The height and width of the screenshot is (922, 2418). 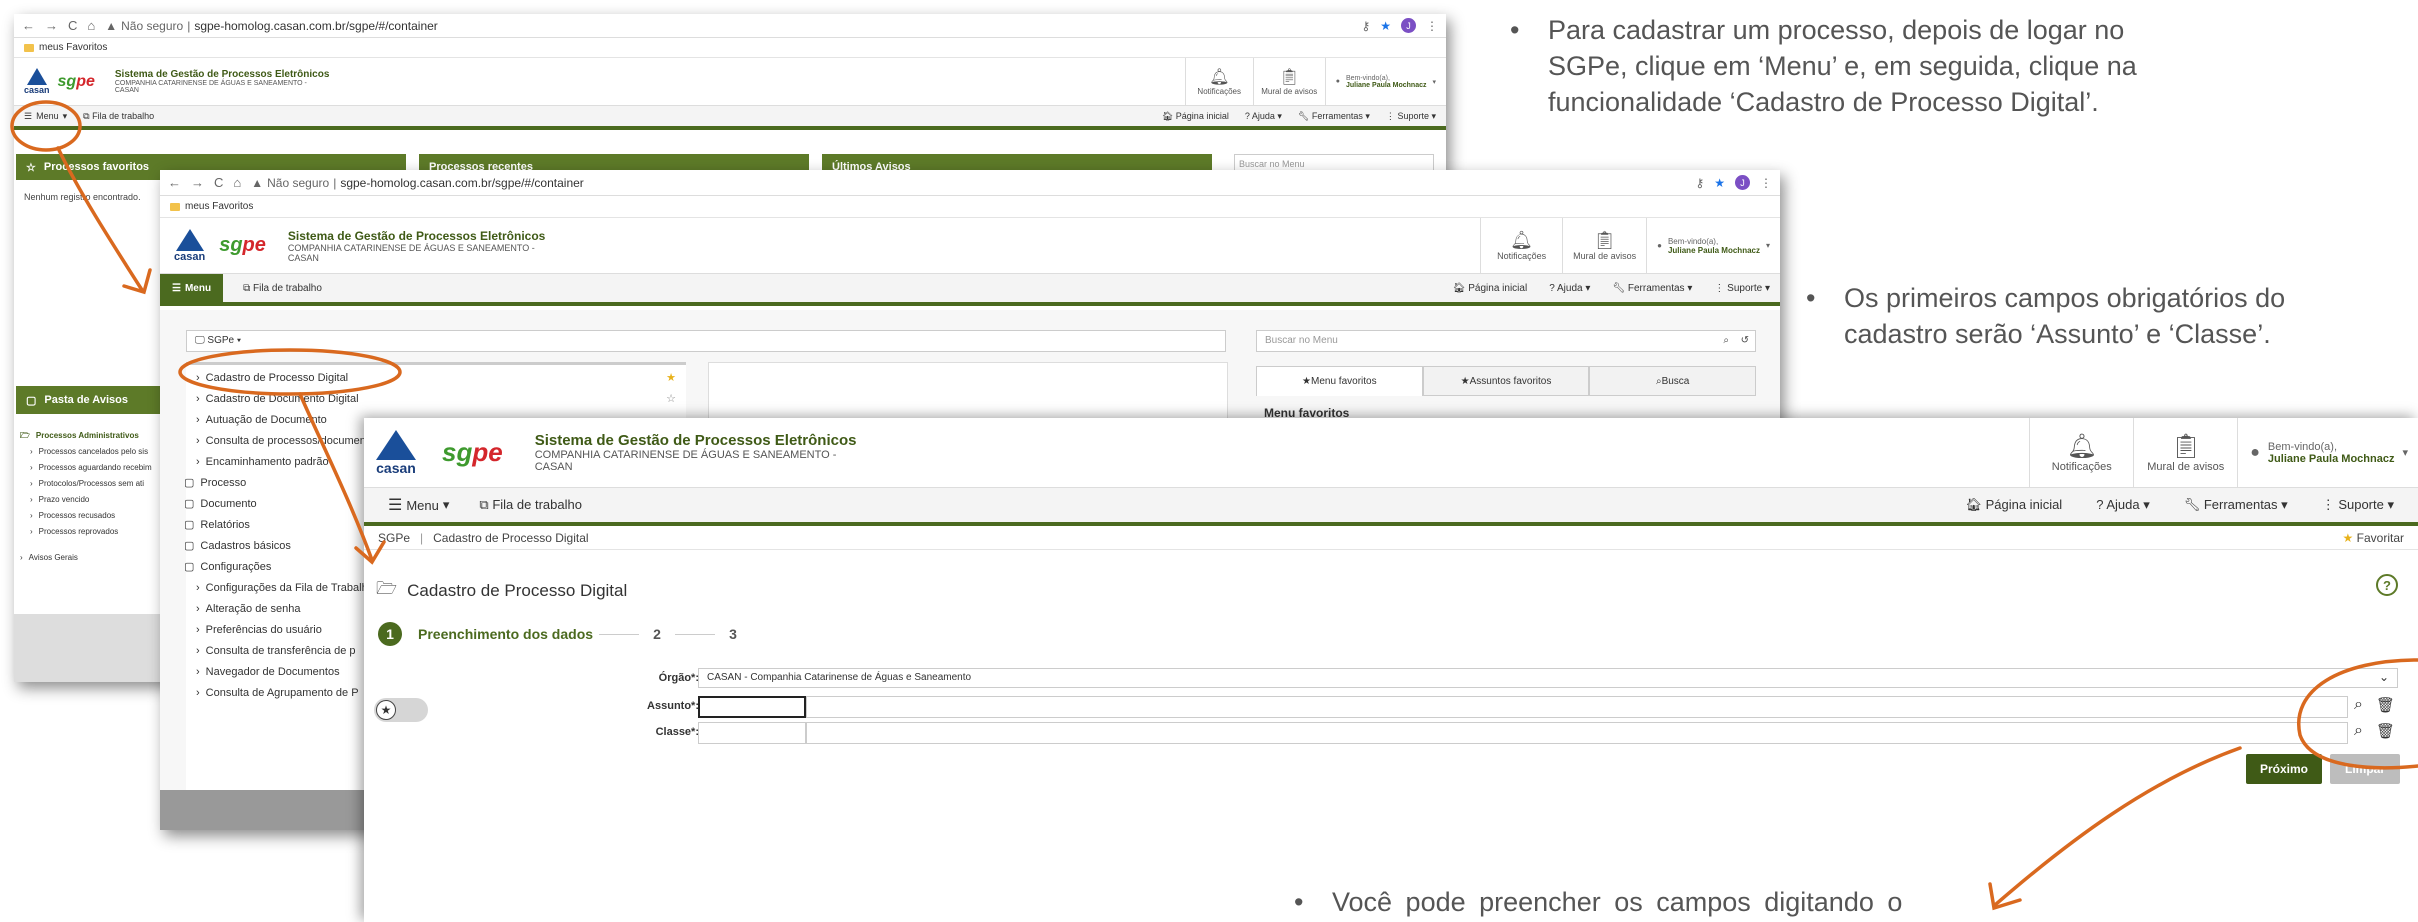 I want to click on notice-item: › Processos recusados, so click(x=86, y=516).